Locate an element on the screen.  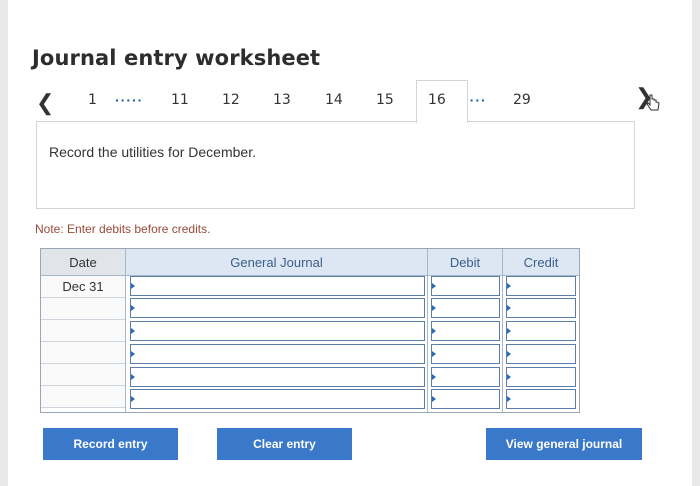
column-header-date: Date is located at coordinates (83, 262).